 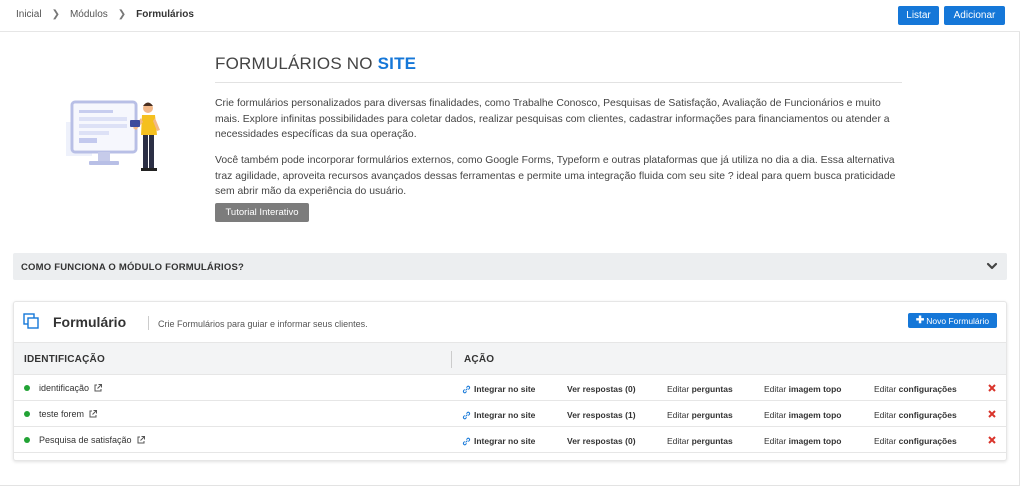 I want to click on how-it-works-accordion: COMO FUNCIONA O MÓDULO FORMULÁRIOS?, so click(x=510, y=266).